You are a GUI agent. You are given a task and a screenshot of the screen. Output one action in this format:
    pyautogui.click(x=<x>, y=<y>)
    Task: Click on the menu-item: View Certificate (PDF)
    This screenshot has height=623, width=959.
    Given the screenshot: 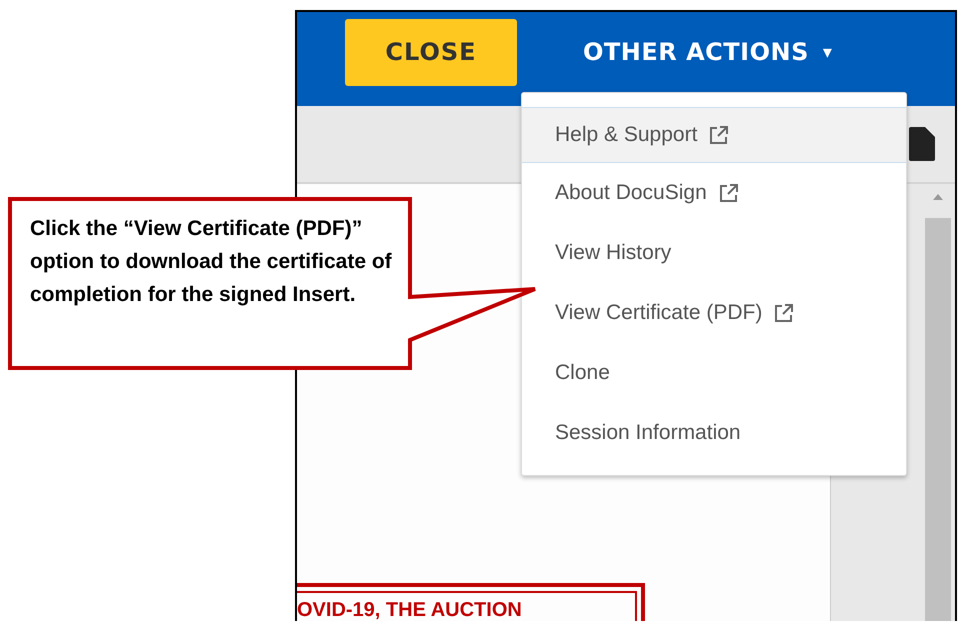 What is the action you would take?
    pyautogui.click(x=714, y=313)
    